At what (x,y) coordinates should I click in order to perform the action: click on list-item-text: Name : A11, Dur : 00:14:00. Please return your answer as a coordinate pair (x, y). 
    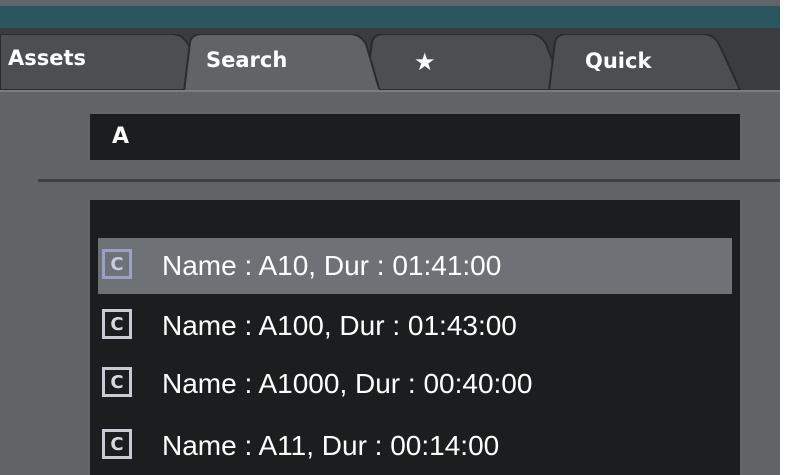
    Looking at the image, I should click on (331, 445).